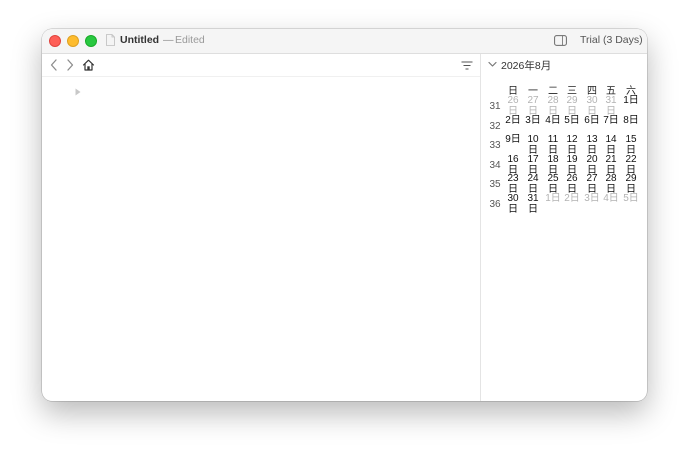  What do you see at coordinates (88, 65) in the screenshot?
I see `house-icon` at bounding box center [88, 65].